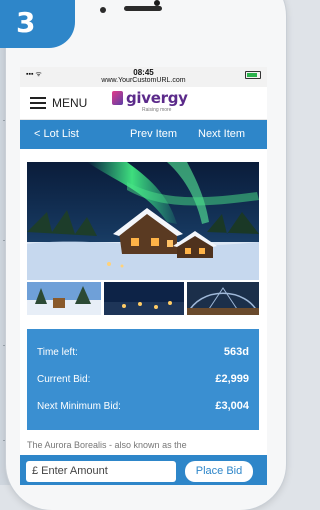 The width and height of the screenshot is (320, 510). Describe the element at coordinates (107, 445) in the screenshot. I see `lot-description: The Aurora Borealis - also known as the` at that location.